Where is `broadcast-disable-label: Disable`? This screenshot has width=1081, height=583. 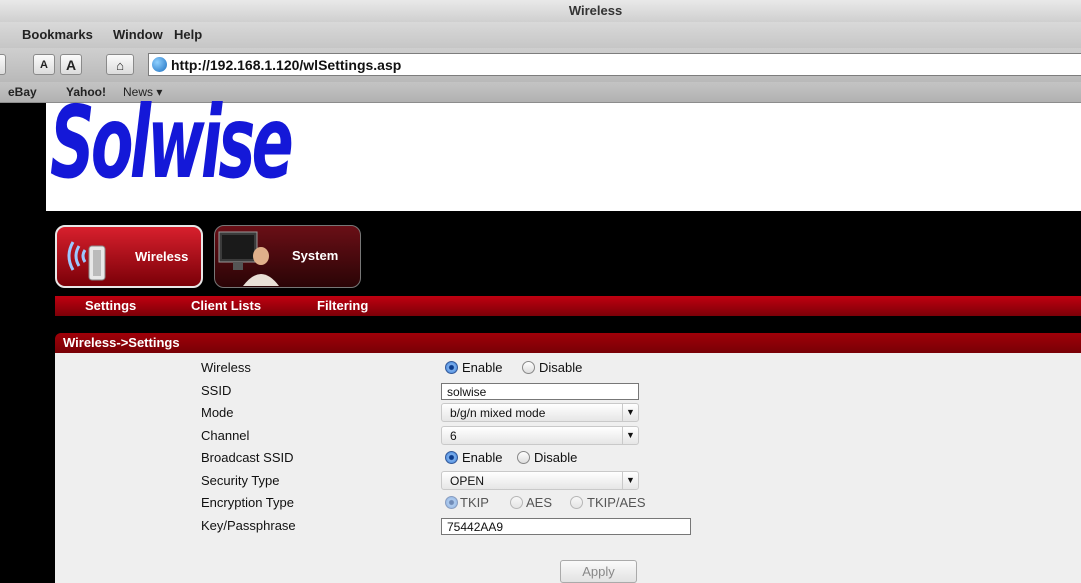
broadcast-disable-label: Disable is located at coordinates (556, 457).